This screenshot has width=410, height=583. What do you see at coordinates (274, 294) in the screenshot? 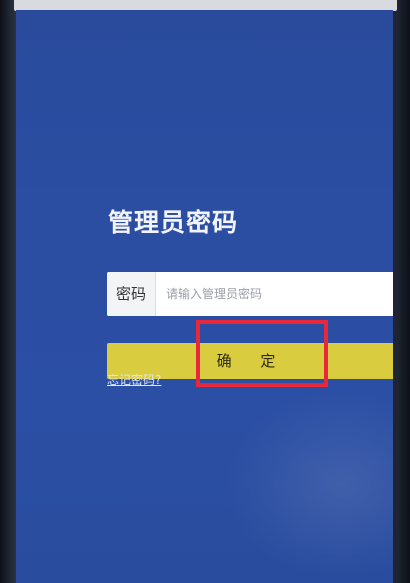
I see `password-input` at bounding box center [274, 294].